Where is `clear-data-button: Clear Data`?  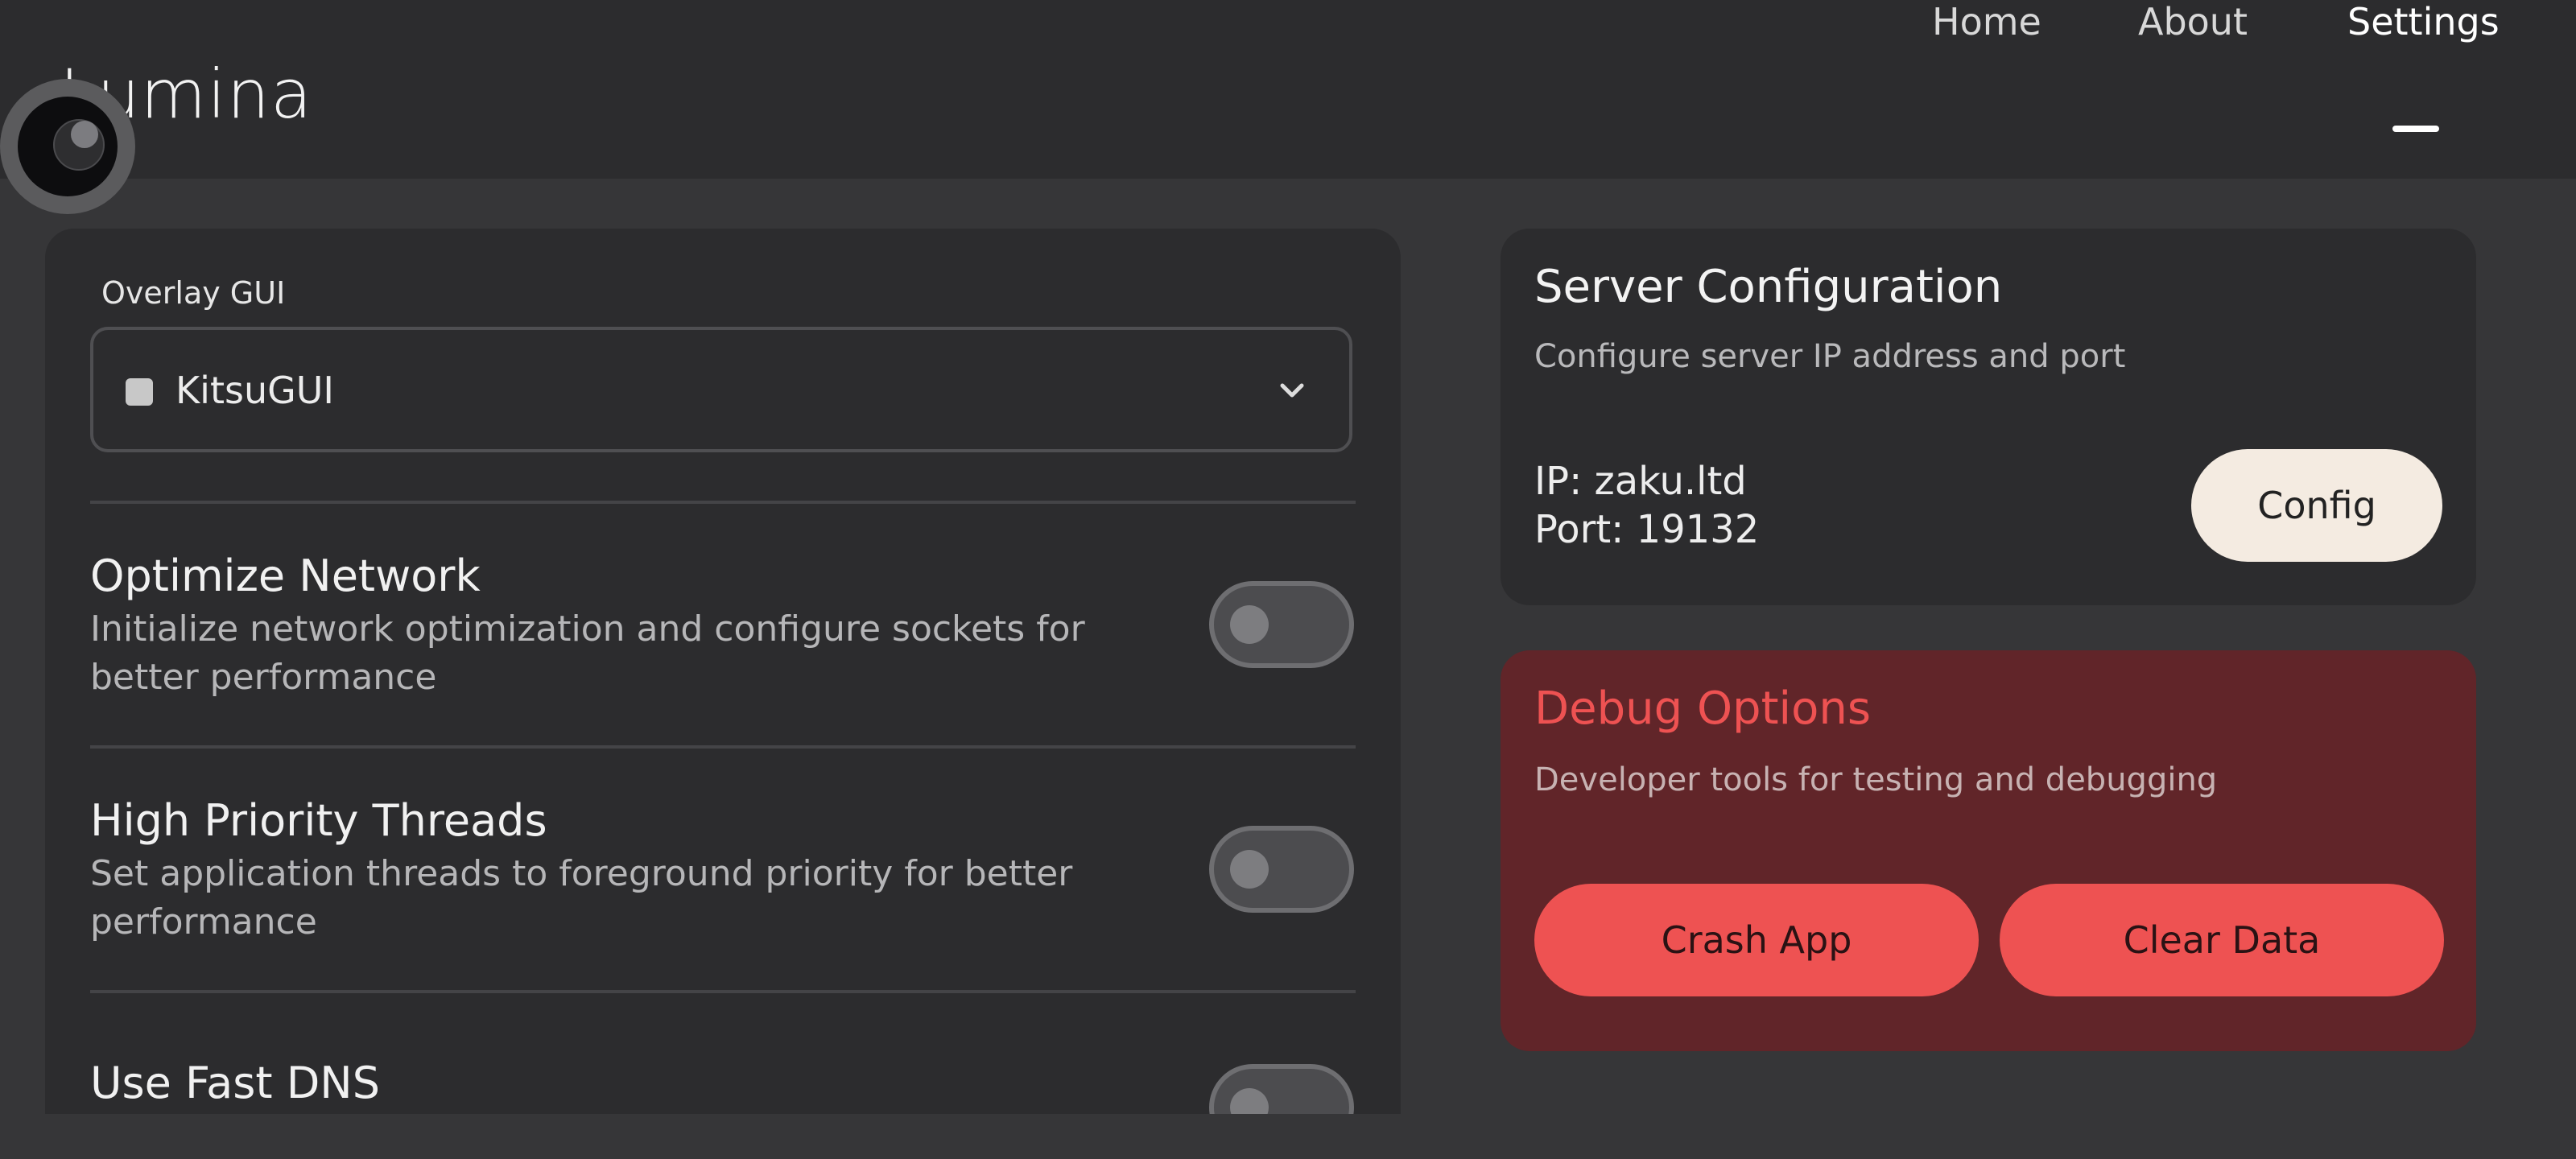 clear-data-button: Clear Data is located at coordinates (2222, 940).